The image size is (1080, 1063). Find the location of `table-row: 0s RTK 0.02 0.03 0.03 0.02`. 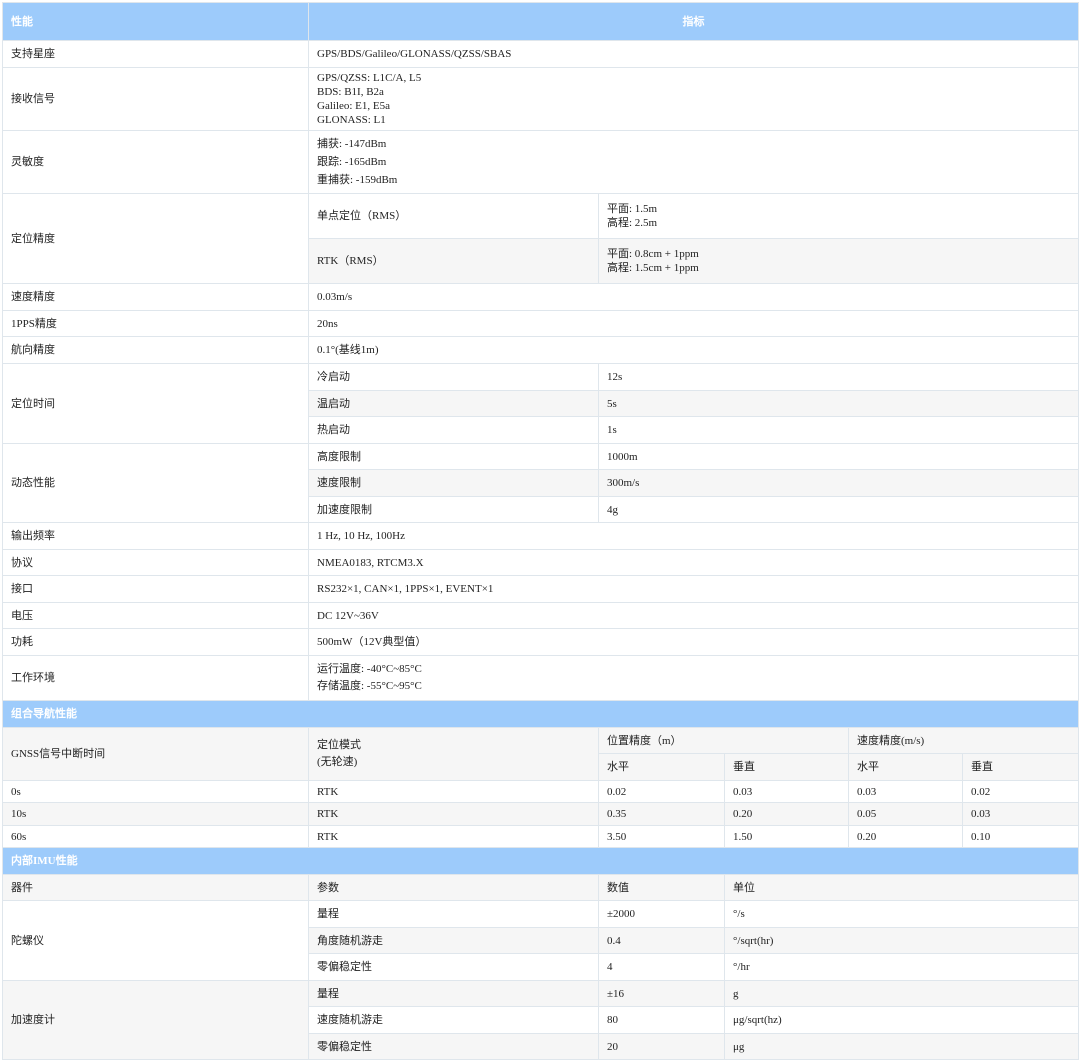

table-row: 0s RTK 0.02 0.03 0.03 0.02 is located at coordinates (541, 791).